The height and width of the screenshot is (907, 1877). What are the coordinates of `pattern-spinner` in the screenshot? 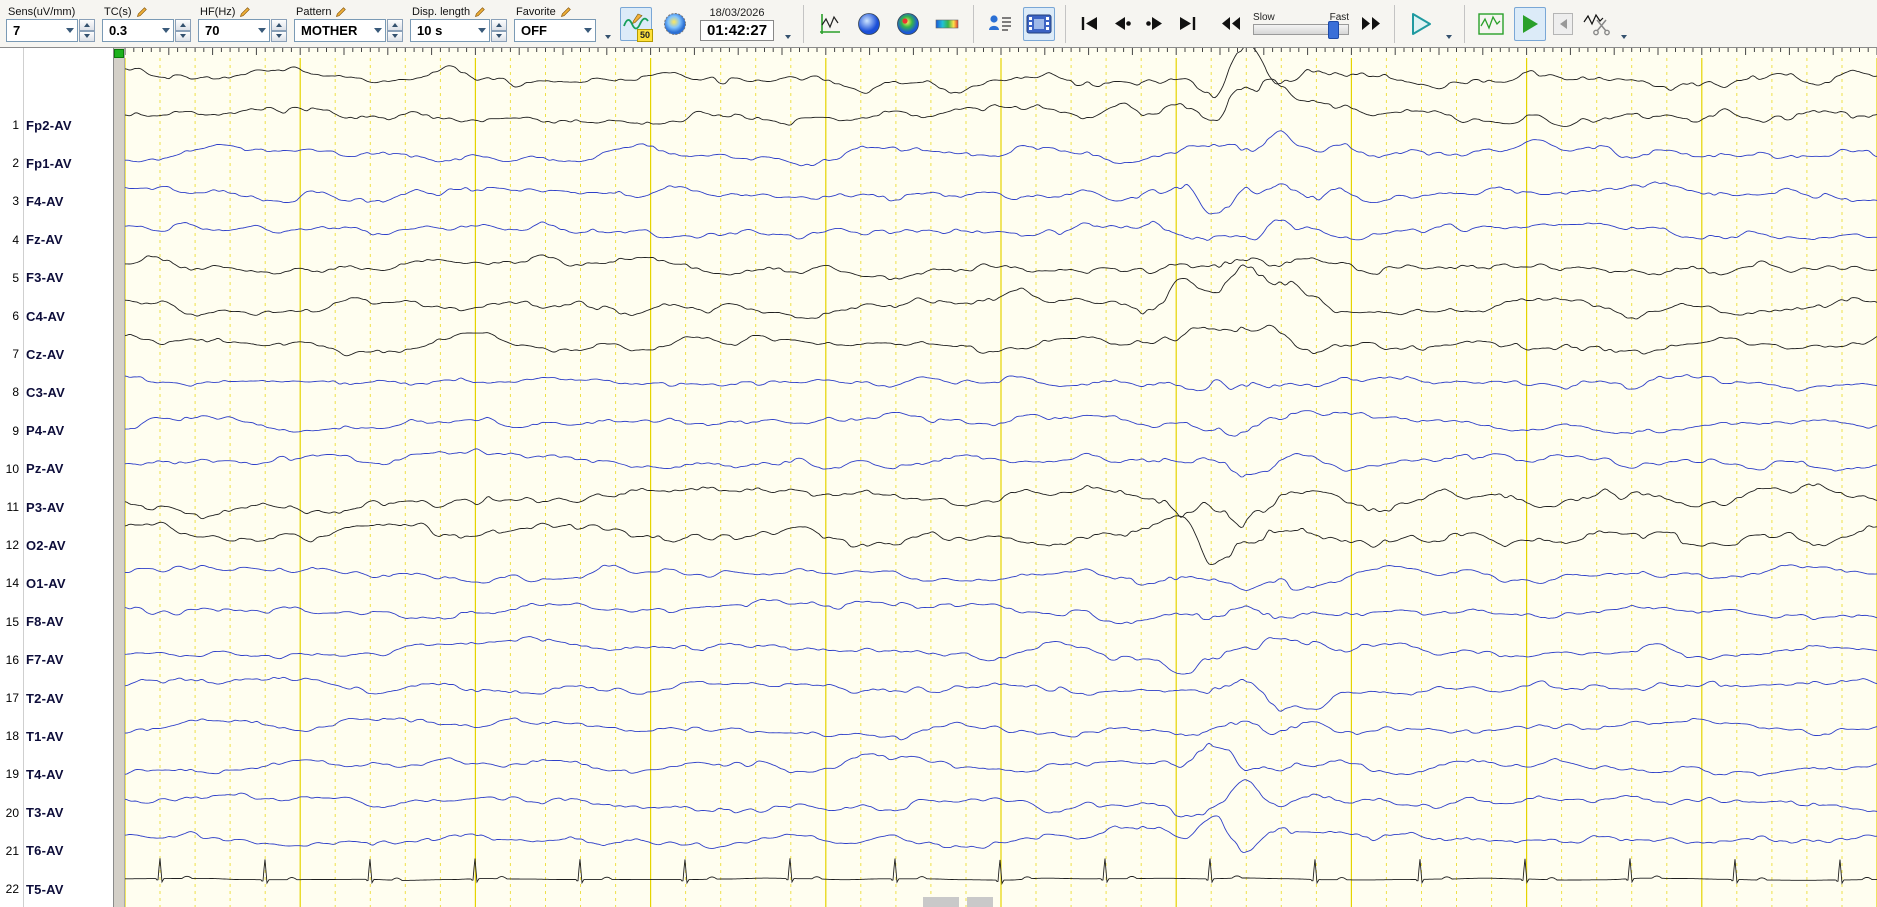 It's located at (395, 30).